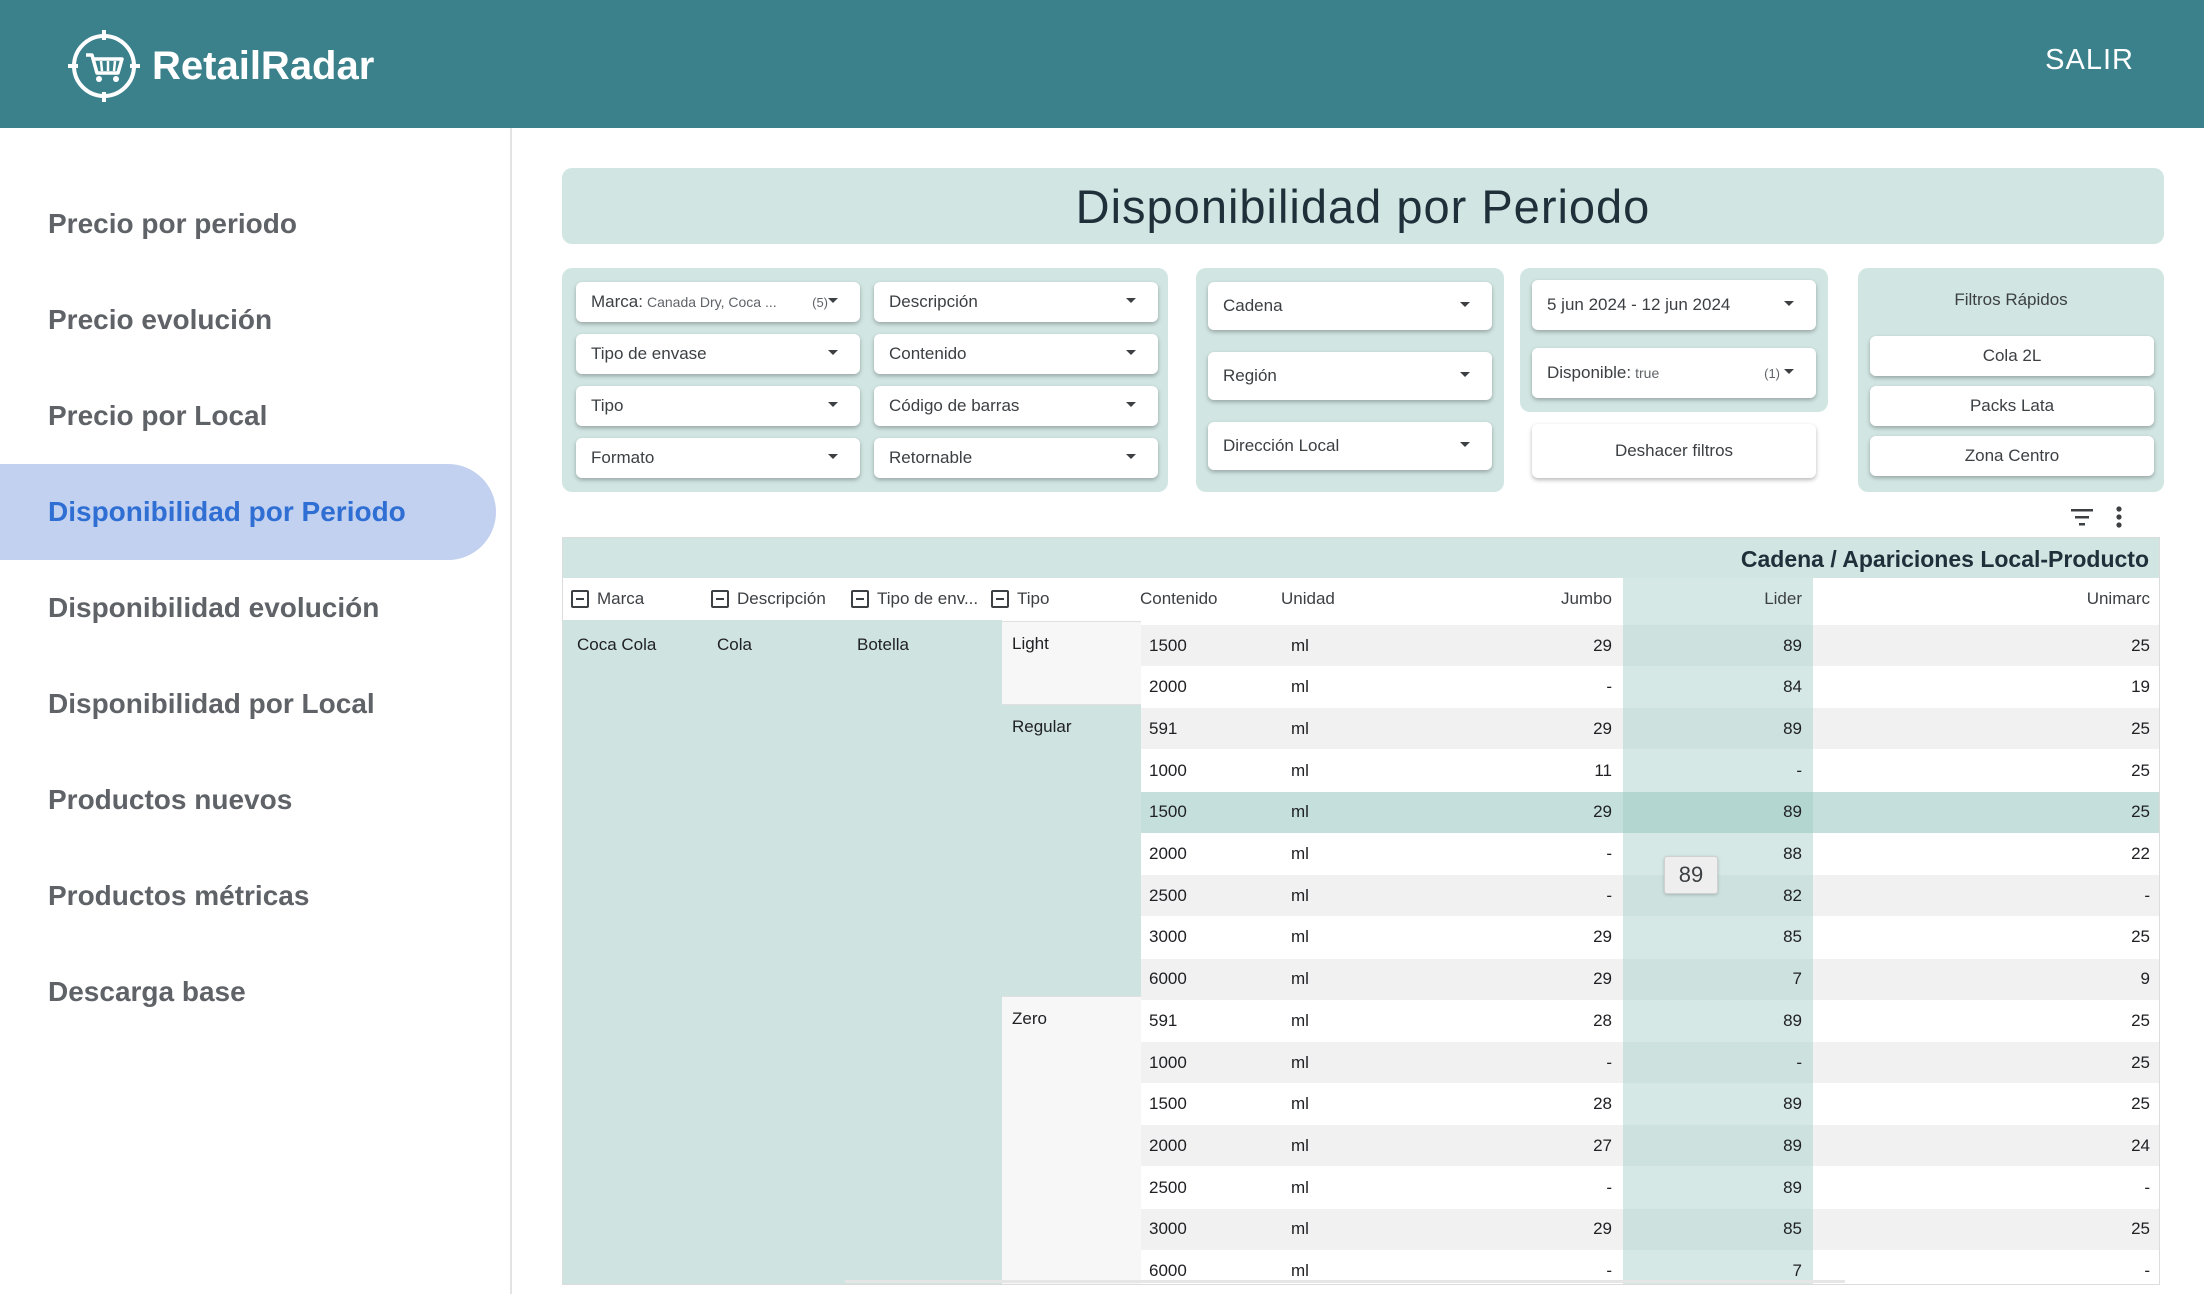  Describe the element at coordinates (1345, 1281) in the screenshot. I see `horizontal-scrollbar` at that location.